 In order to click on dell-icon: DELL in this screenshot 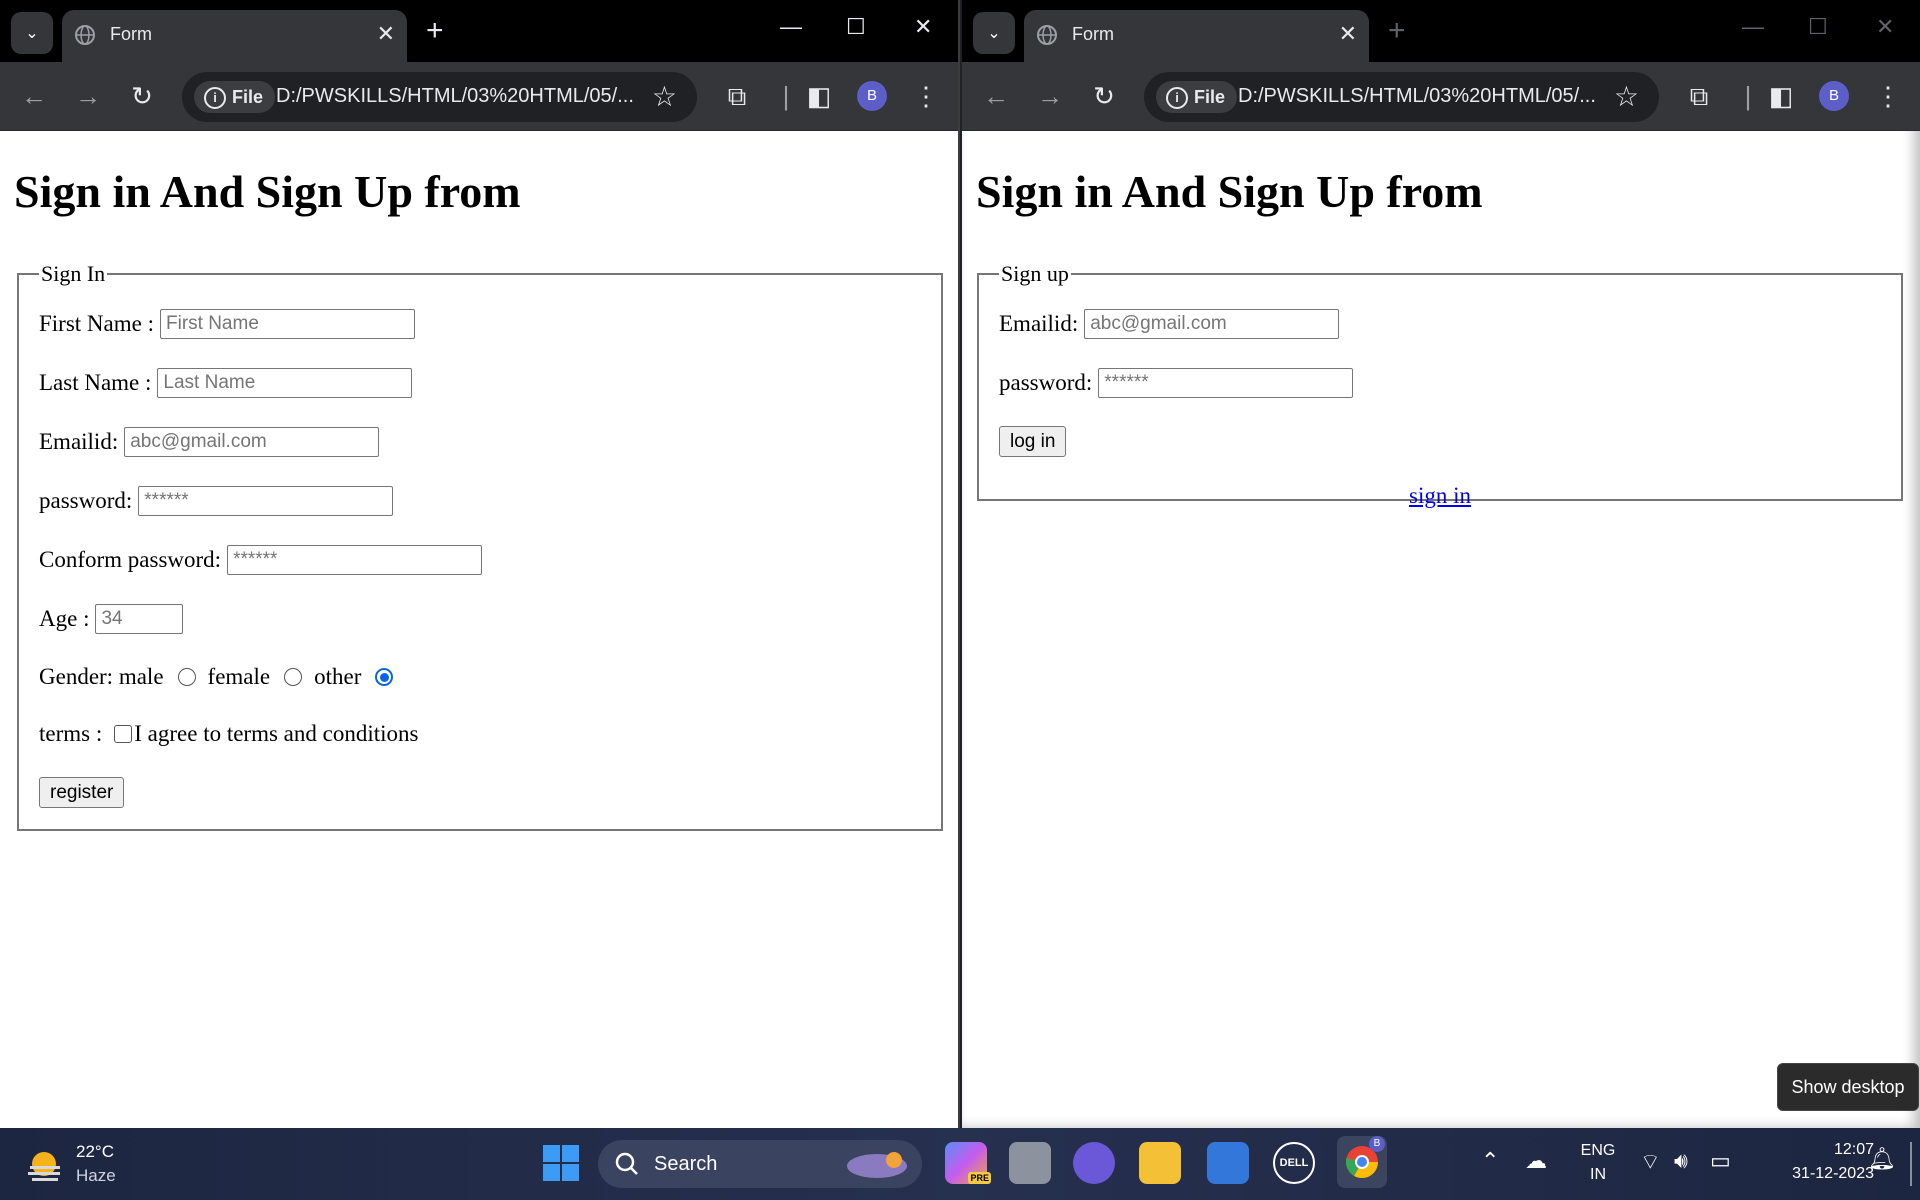, I will do `click(1294, 1163)`.